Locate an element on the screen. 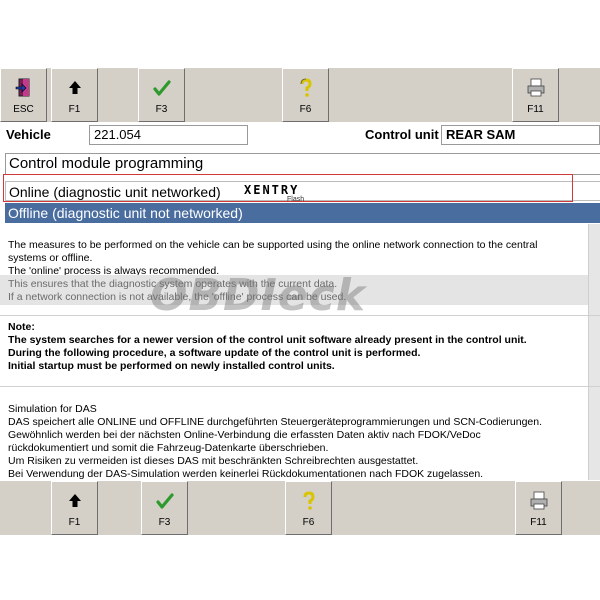  scrollbar is located at coordinates (594, 352).